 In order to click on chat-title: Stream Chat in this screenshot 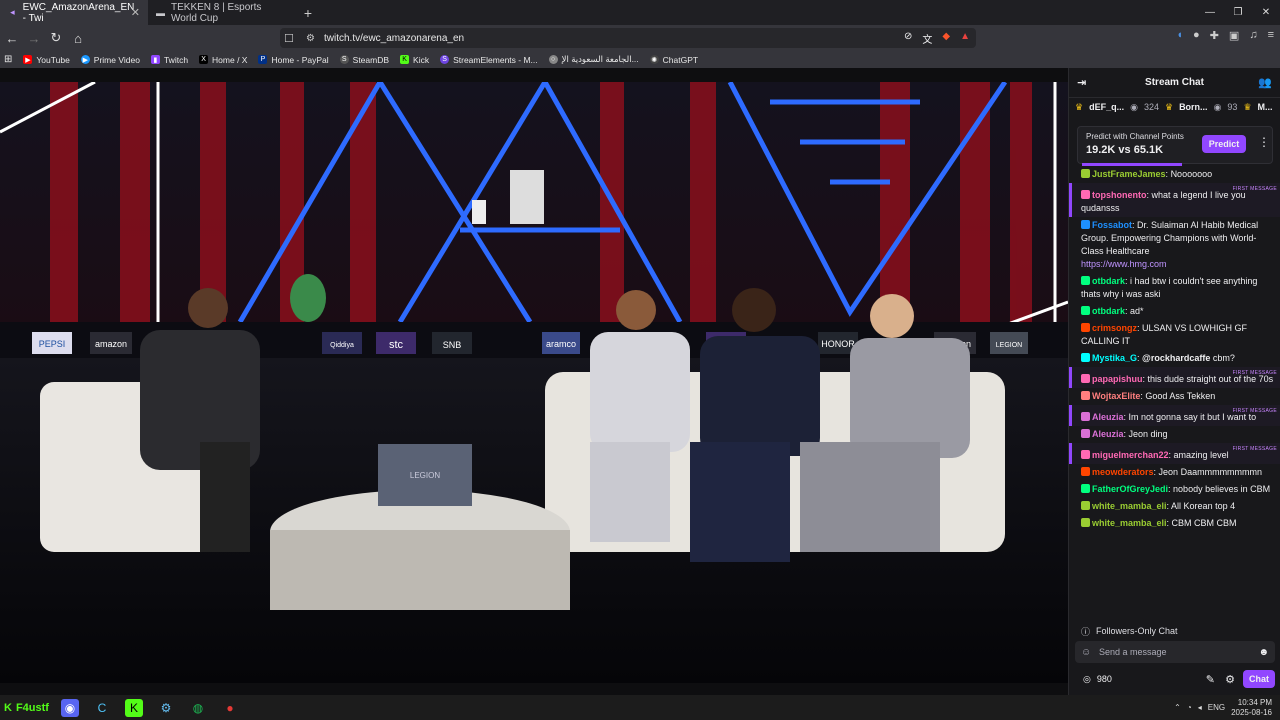, I will do `click(1174, 82)`.